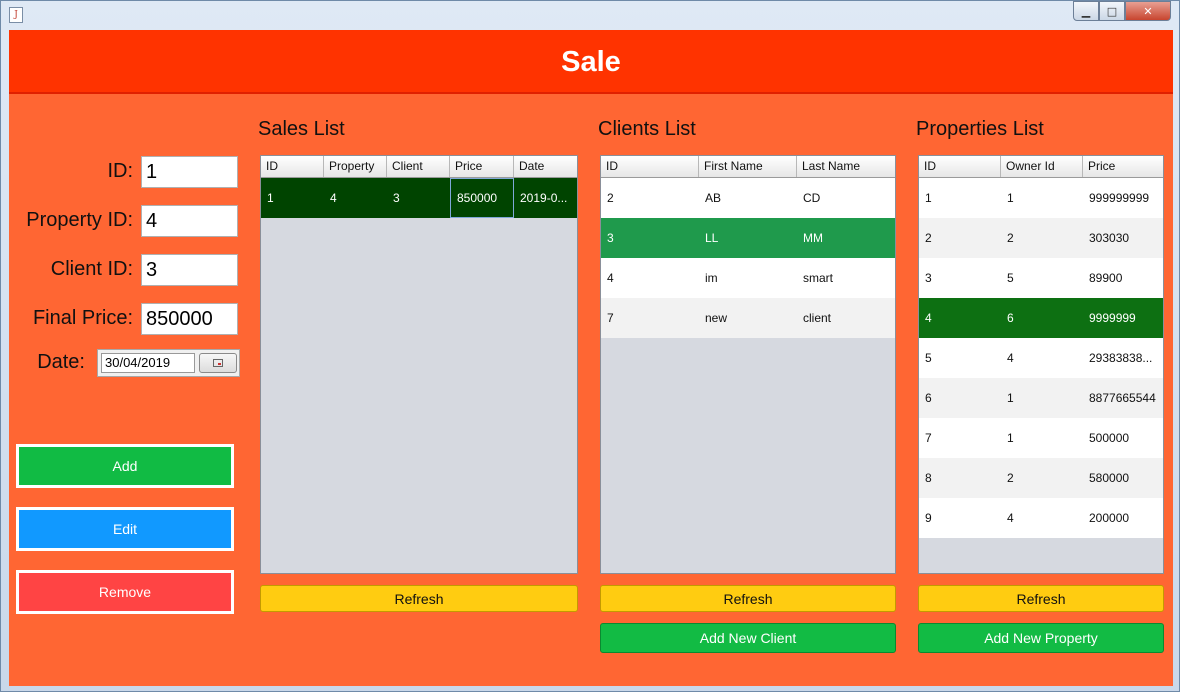  What do you see at coordinates (355, 166) in the screenshot?
I see `sales-col-property: Property` at bounding box center [355, 166].